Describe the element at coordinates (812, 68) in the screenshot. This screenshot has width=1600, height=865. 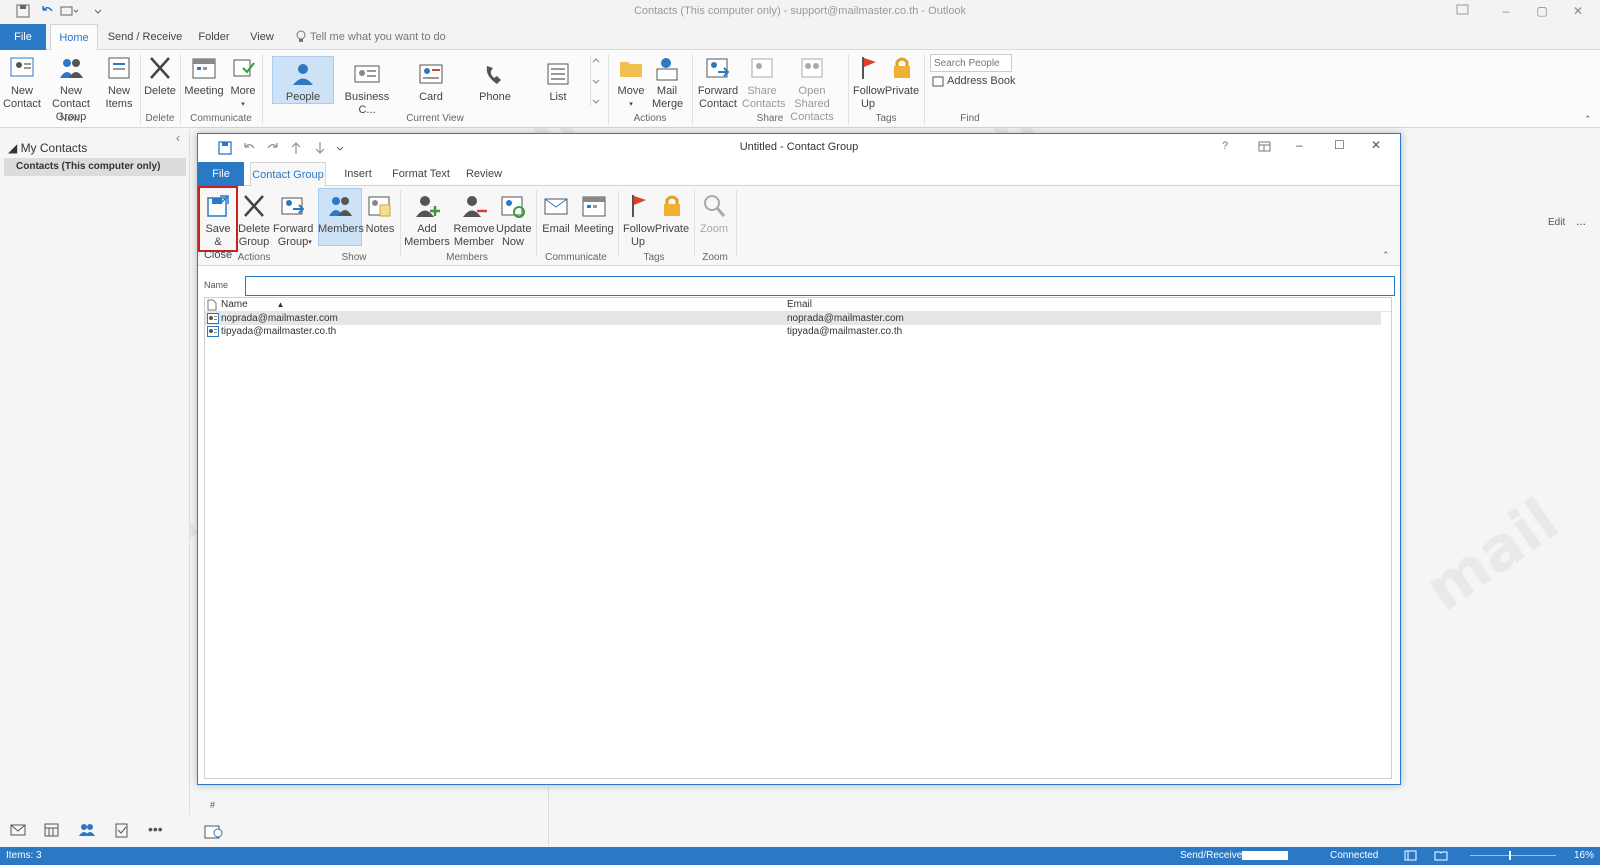
I see `open-shared-contacts-icon` at that location.